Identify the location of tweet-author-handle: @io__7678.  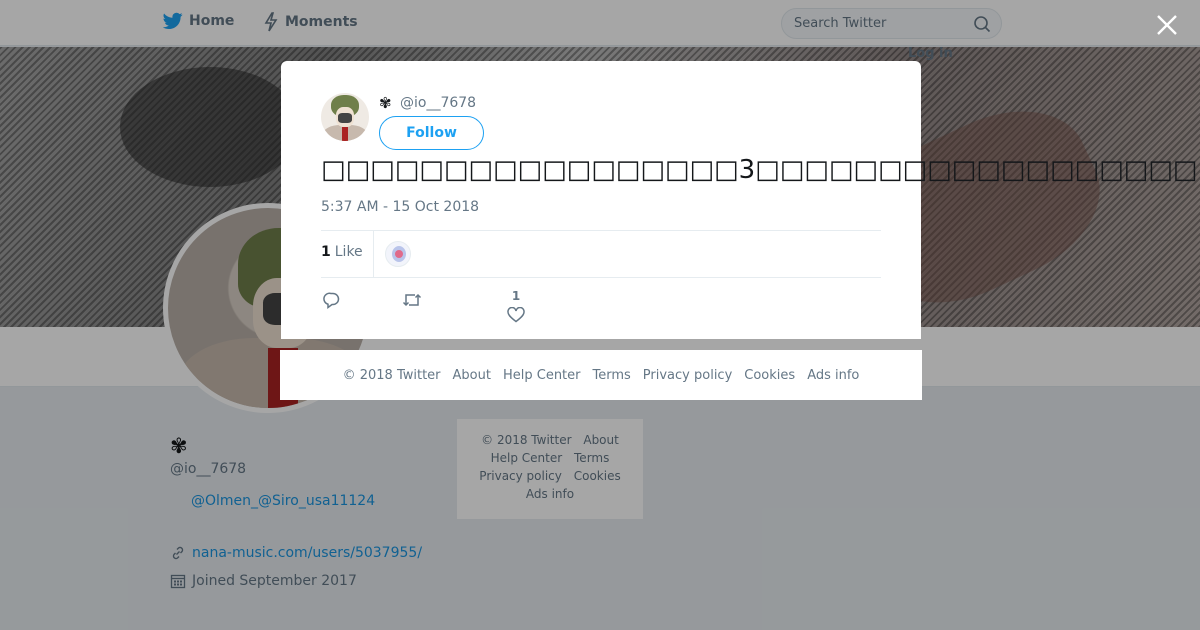
(438, 103).